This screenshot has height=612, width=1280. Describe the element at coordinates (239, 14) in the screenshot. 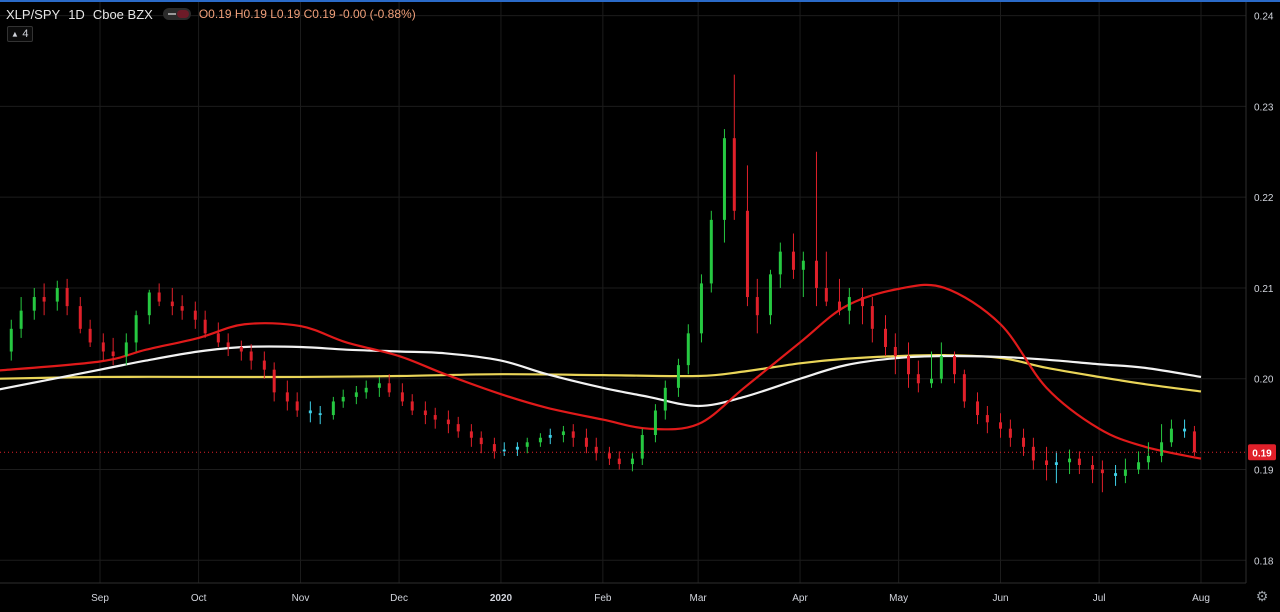

I see `high-label: H` at that location.